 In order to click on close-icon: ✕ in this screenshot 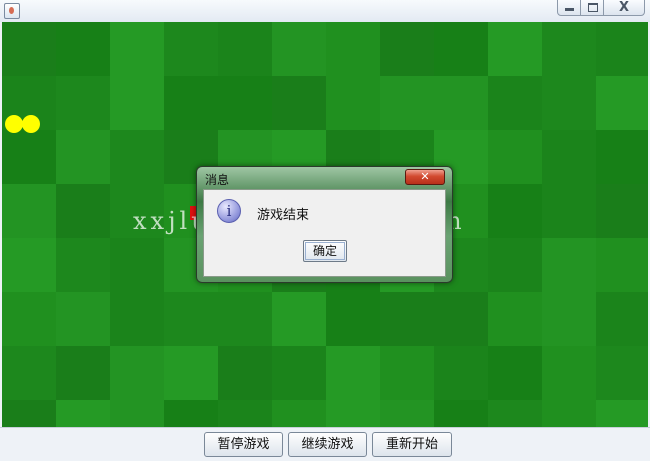, I will do `click(425, 176)`.